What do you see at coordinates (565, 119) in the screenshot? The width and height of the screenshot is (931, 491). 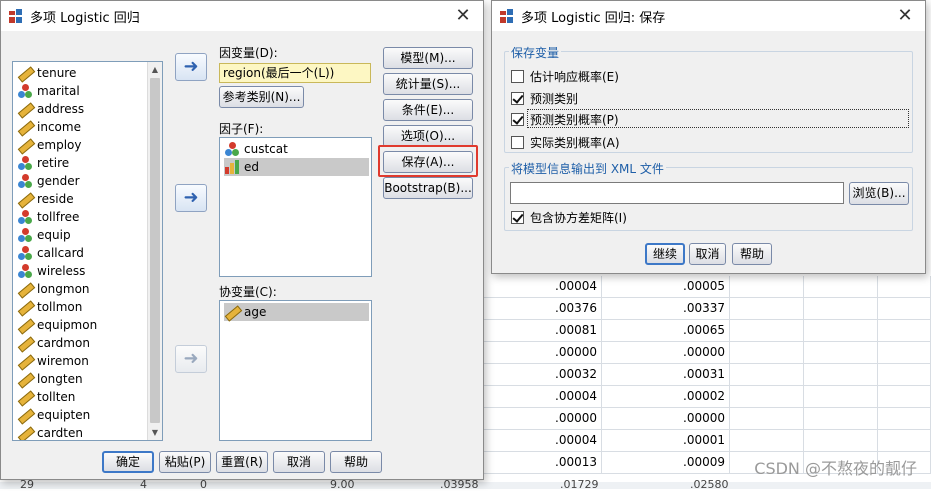 I see `predicted-category-prob-checkbox: 预测类别概率(P)` at bounding box center [565, 119].